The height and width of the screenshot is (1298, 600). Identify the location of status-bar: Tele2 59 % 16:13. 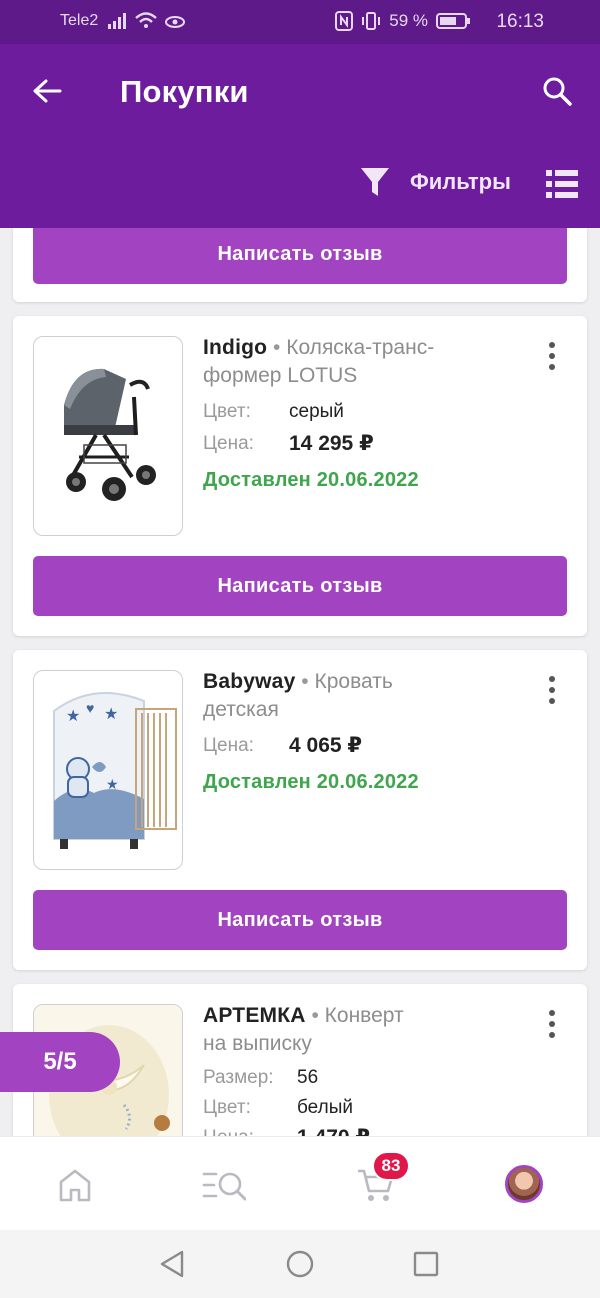
(300, 22).